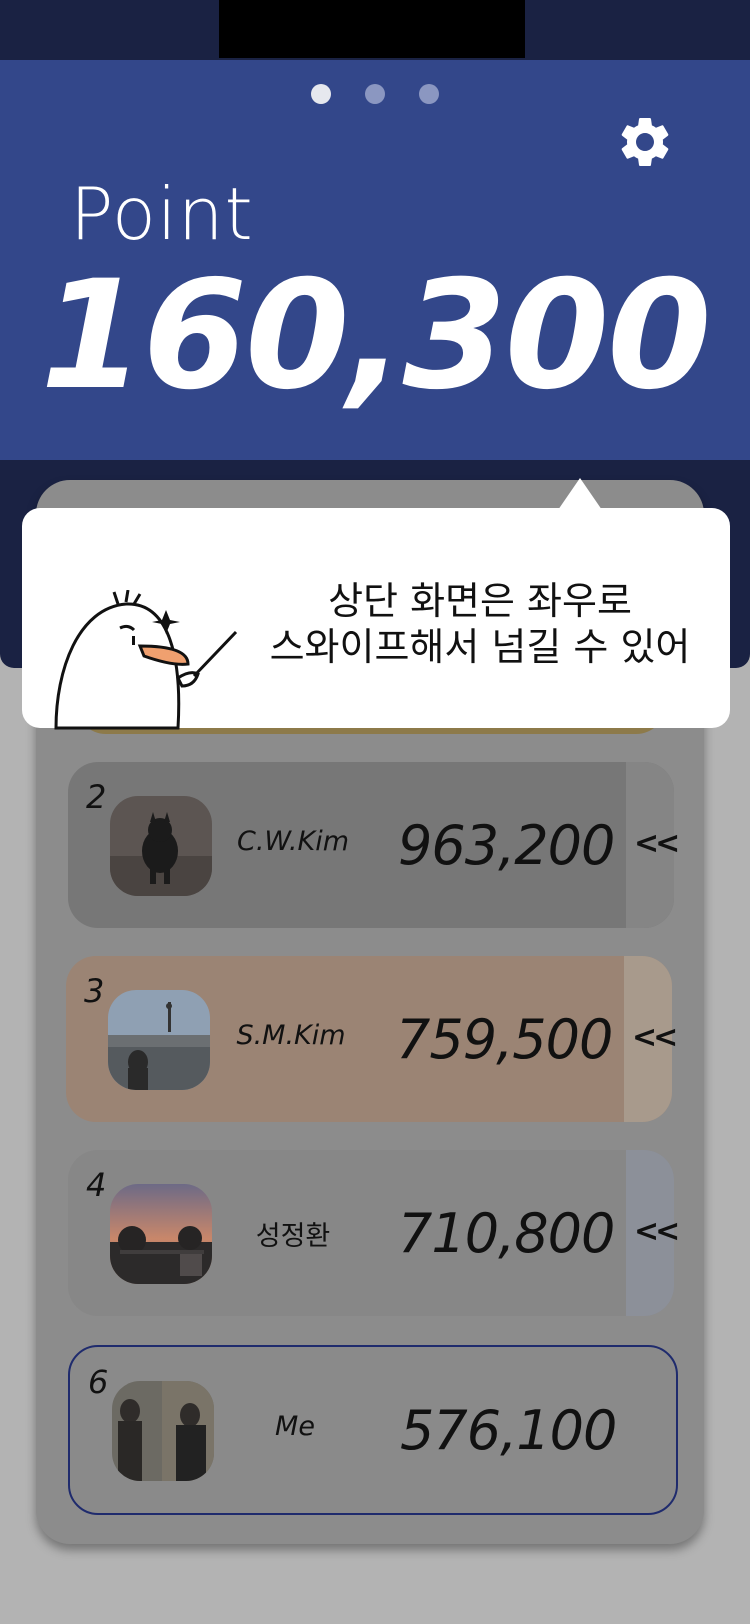 This screenshot has width=750, height=1624. What do you see at coordinates (96, 1185) in the screenshot?
I see `rank-number: 4` at bounding box center [96, 1185].